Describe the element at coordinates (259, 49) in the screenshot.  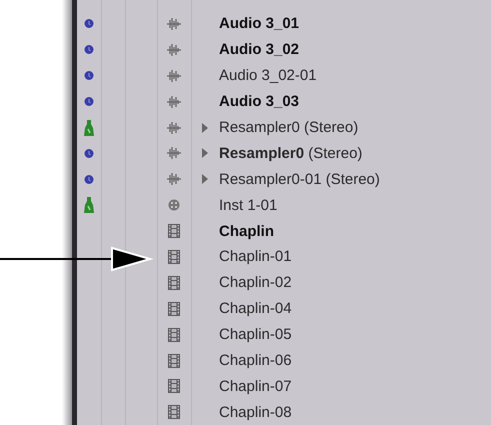
I see `track-name: Audio 3_02` at that location.